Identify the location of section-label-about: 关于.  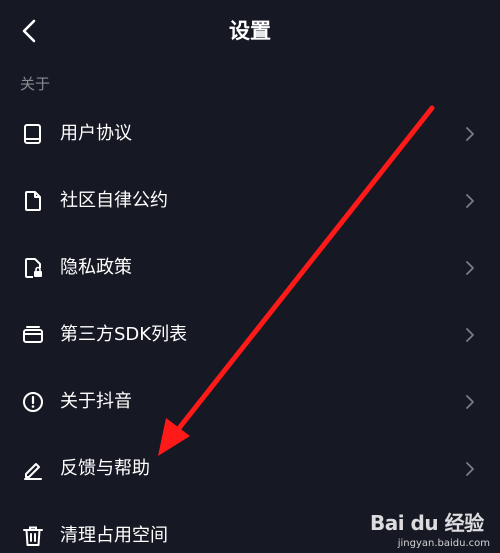
(35, 84).